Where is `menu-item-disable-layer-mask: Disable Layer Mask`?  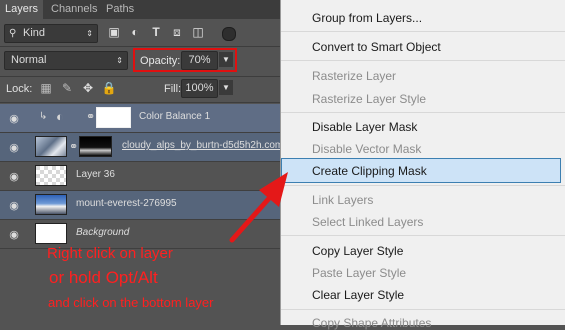
menu-item-disable-layer-mask: Disable Layer Mask is located at coordinates (364, 127).